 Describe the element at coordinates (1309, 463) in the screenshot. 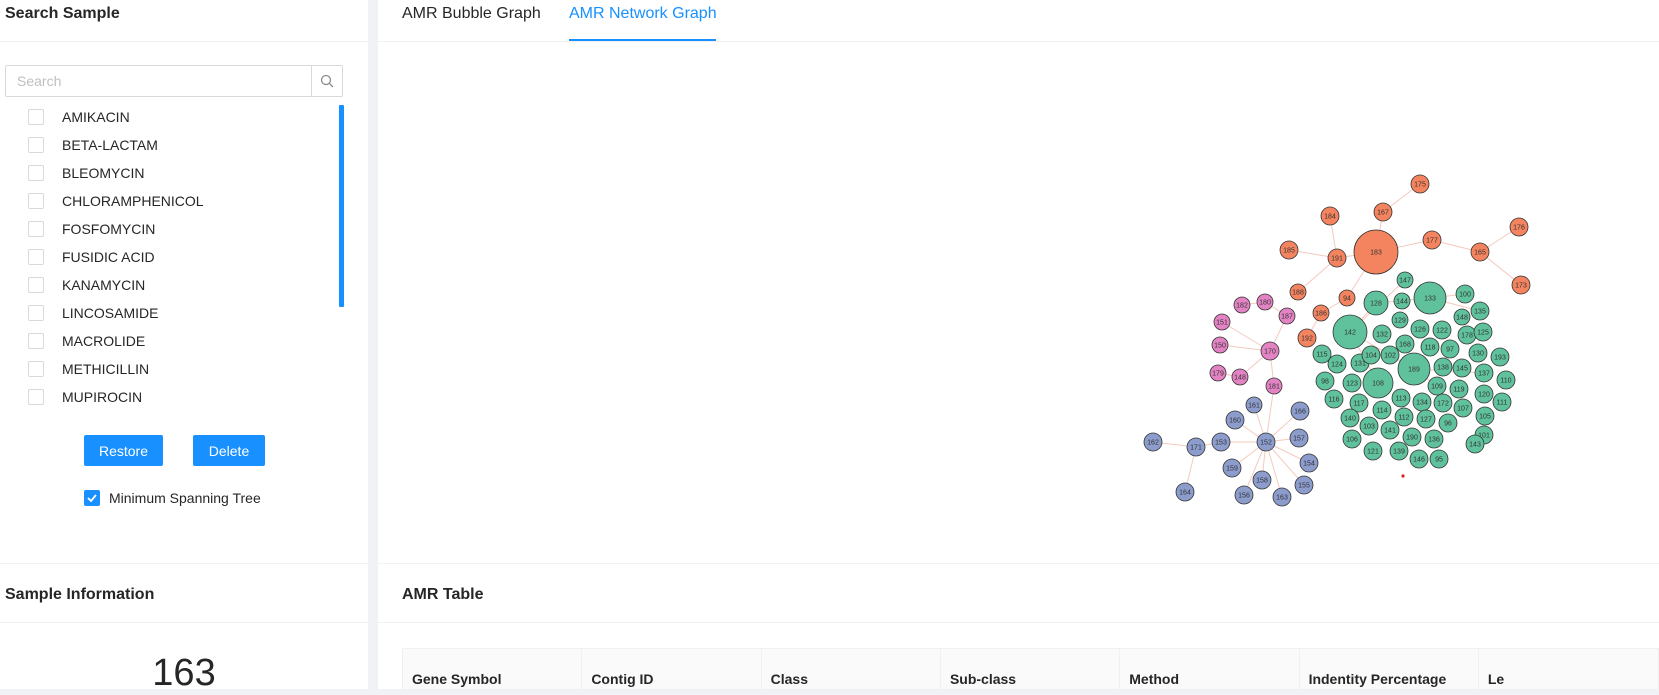

I see `graph-node: 154` at that location.